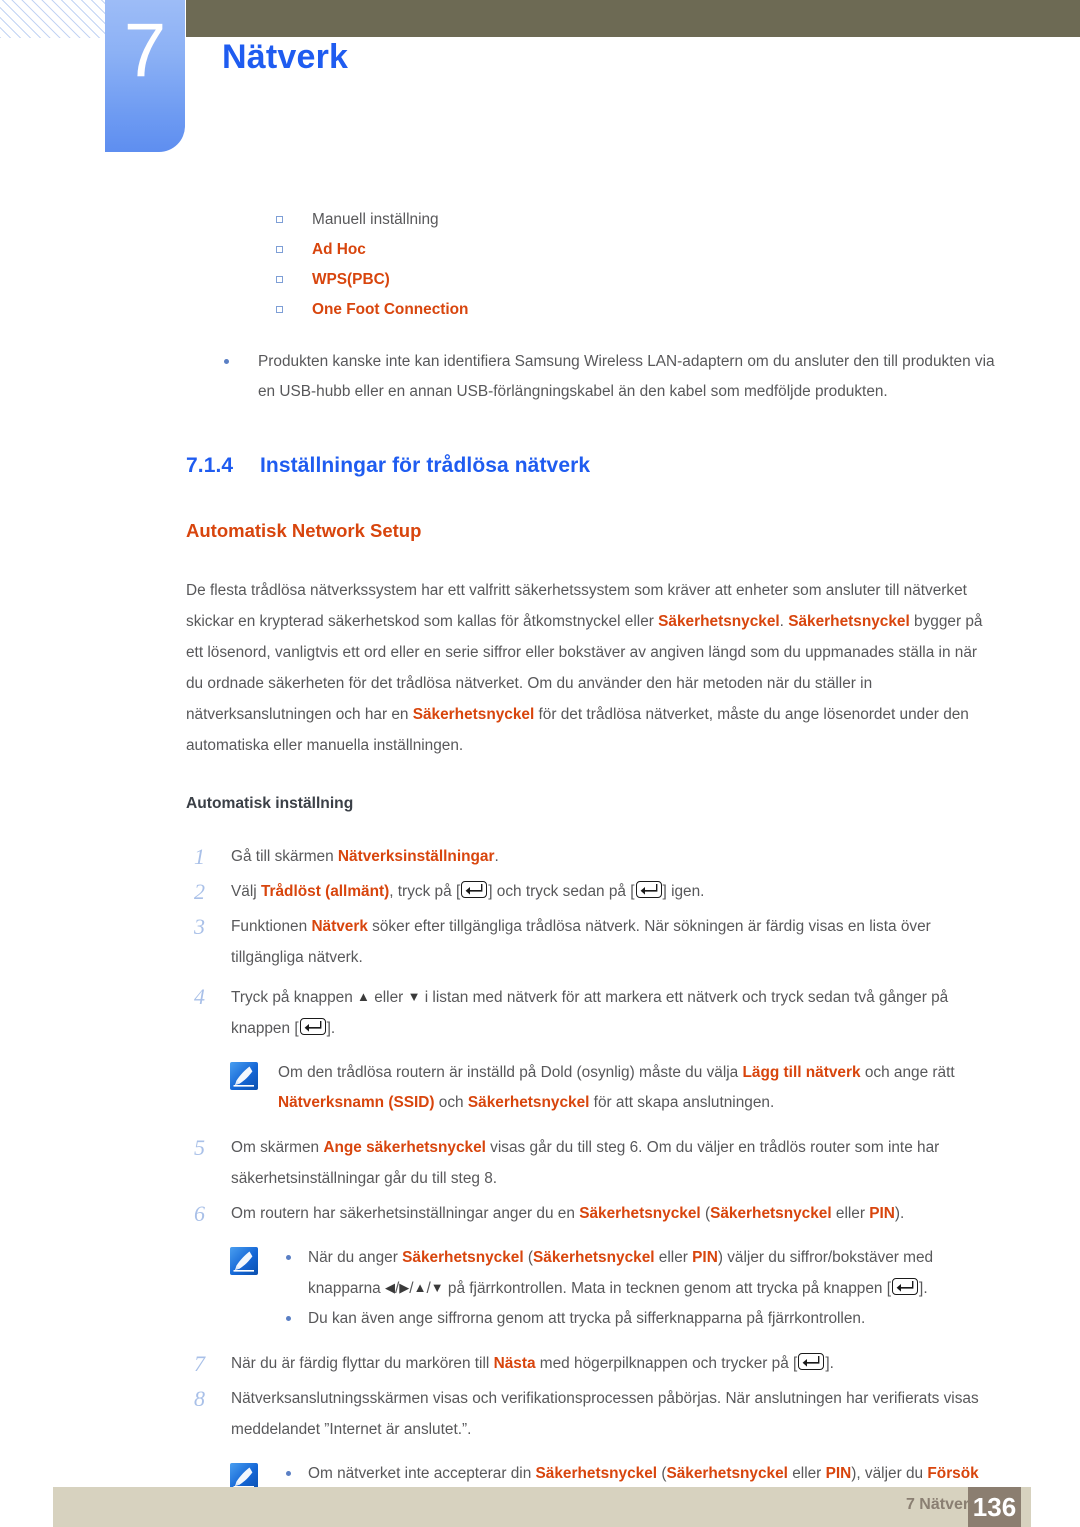  I want to click on step-number: 1, so click(199, 856).